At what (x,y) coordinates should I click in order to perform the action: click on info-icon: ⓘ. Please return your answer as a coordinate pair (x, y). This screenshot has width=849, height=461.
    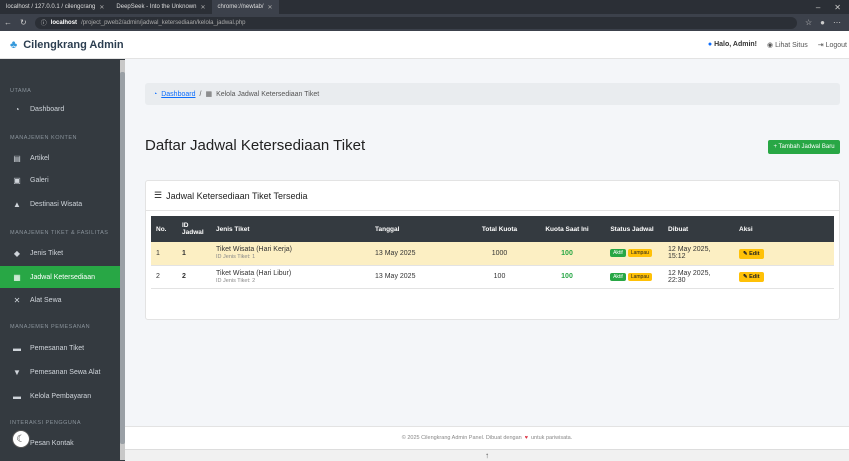
    Looking at the image, I should click on (43, 24).